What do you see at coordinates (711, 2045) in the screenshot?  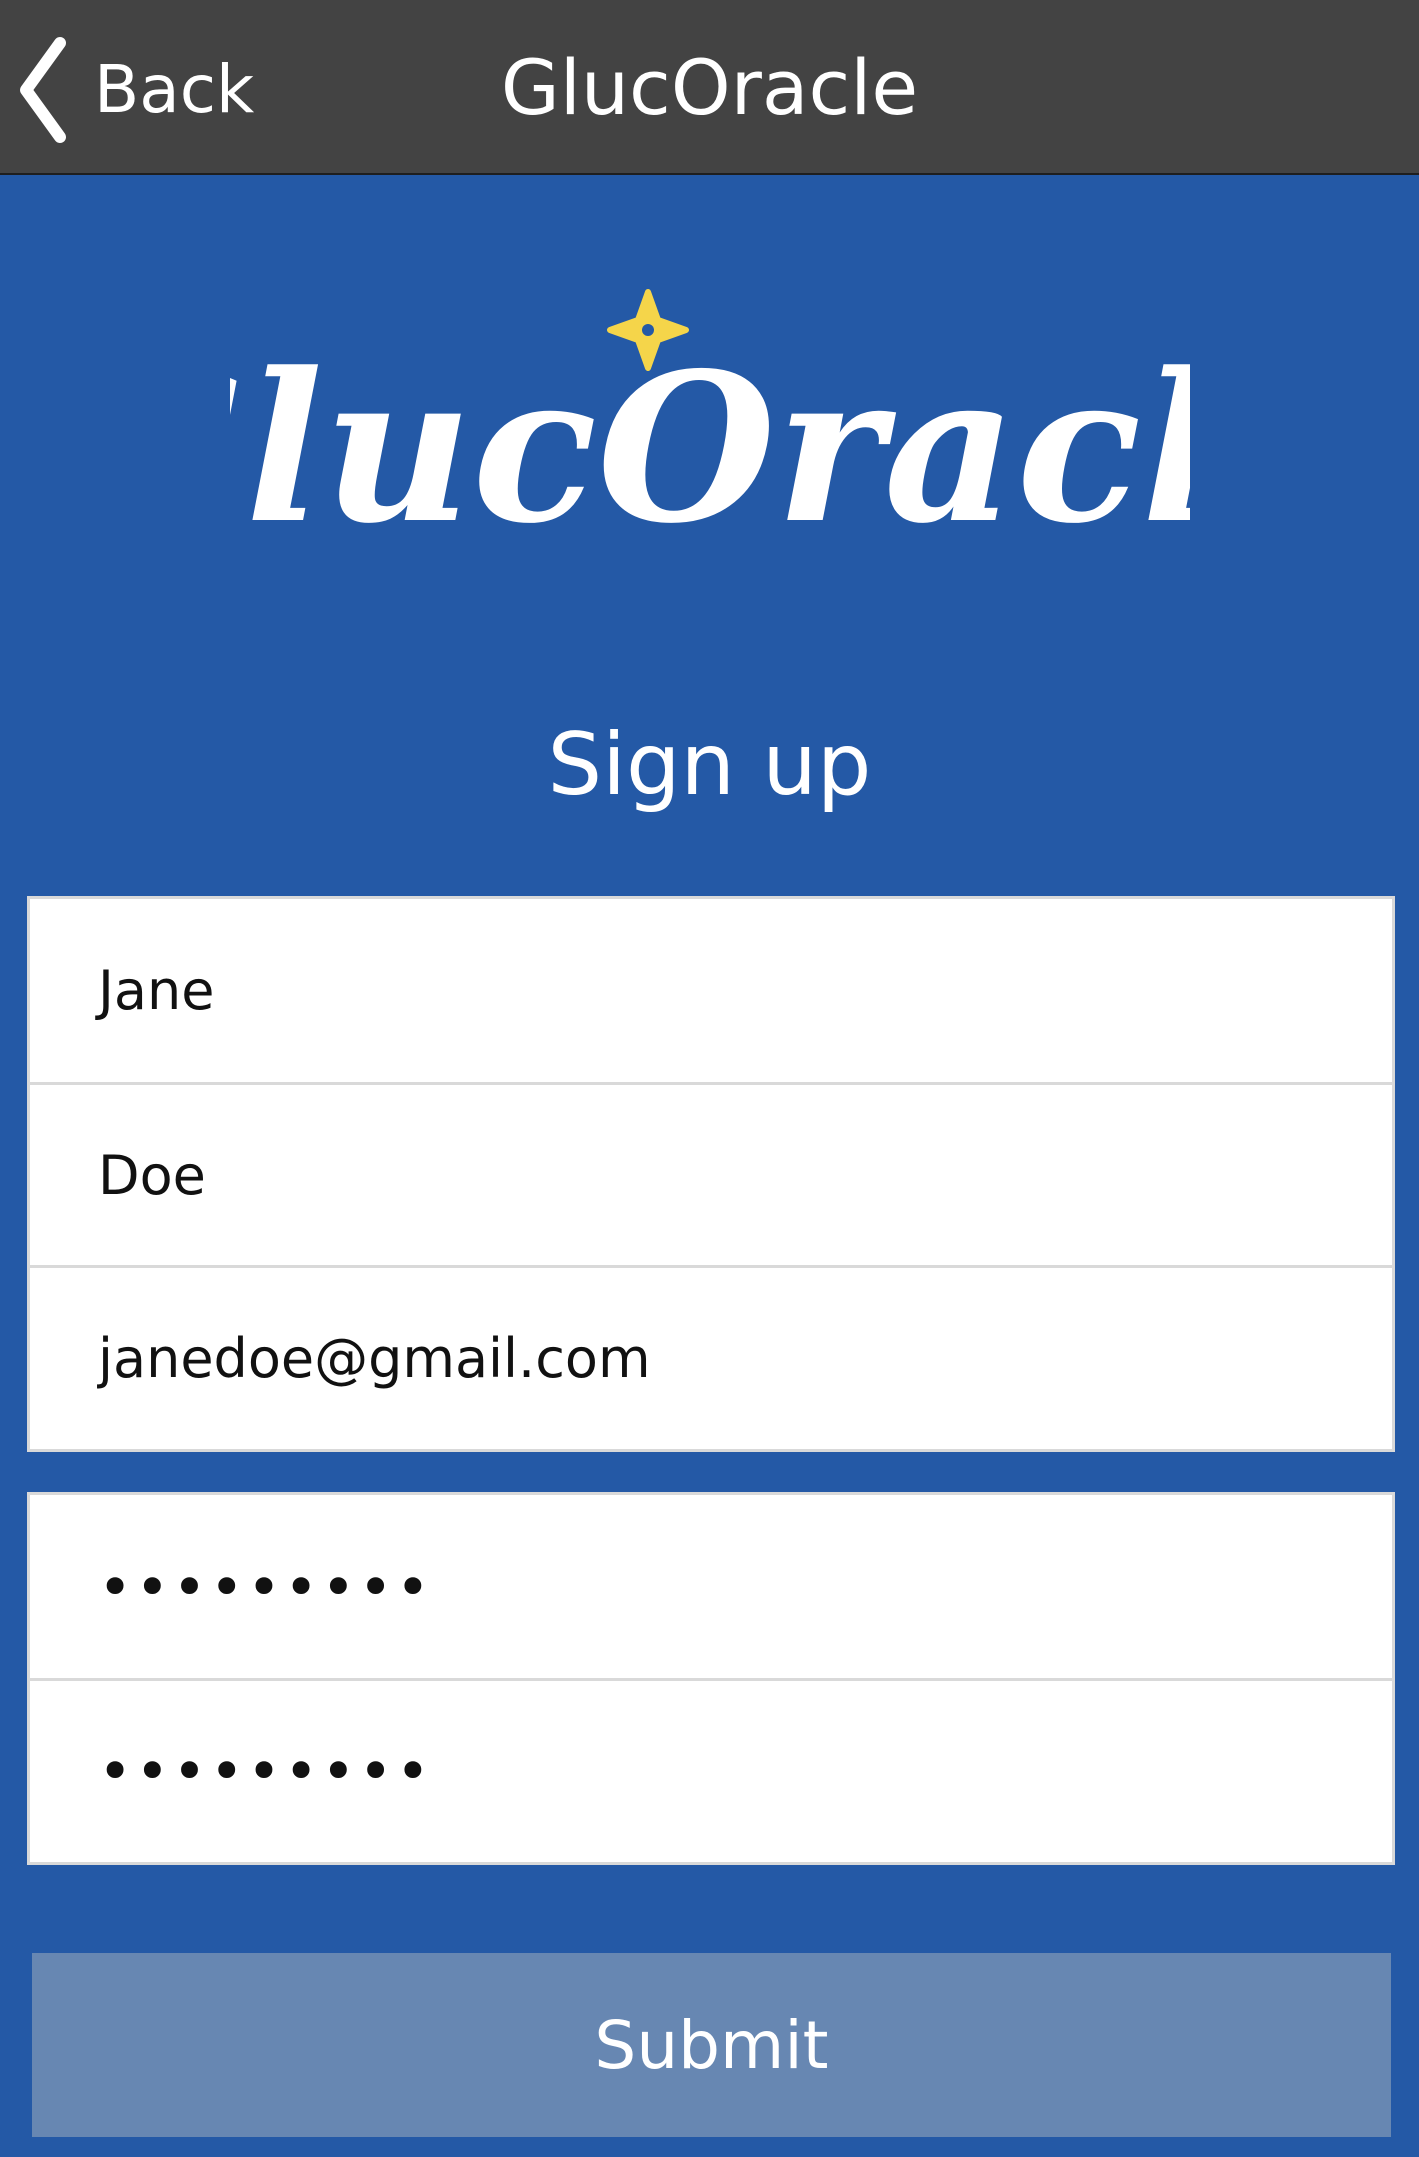 I see `submit-button: Submit` at bounding box center [711, 2045].